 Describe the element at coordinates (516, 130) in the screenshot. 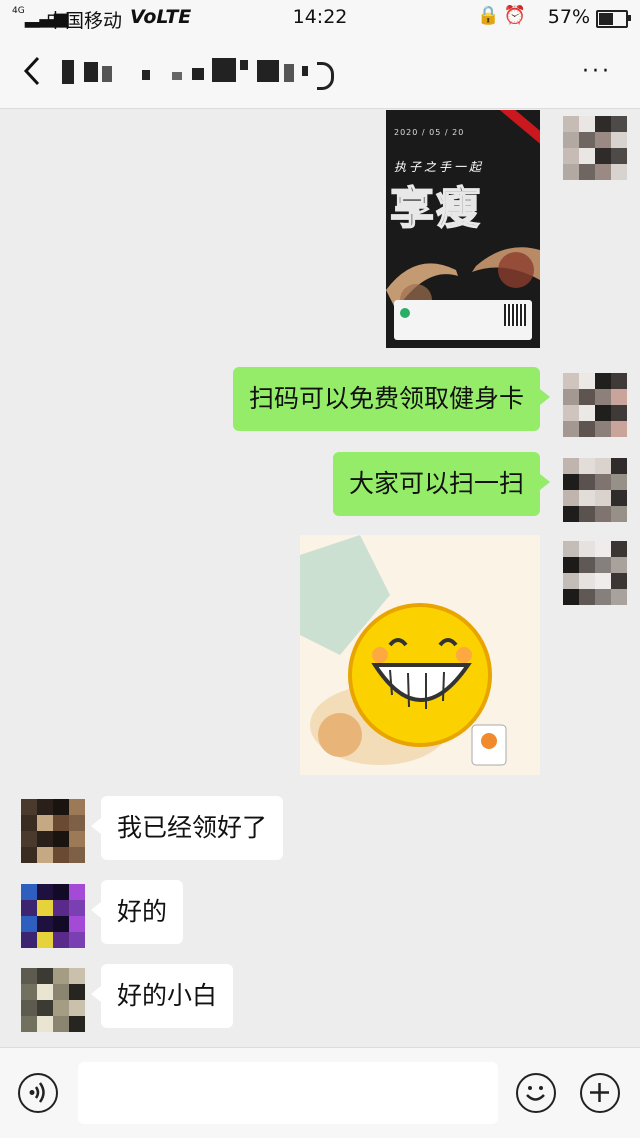

I see `poster-tape` at that location.